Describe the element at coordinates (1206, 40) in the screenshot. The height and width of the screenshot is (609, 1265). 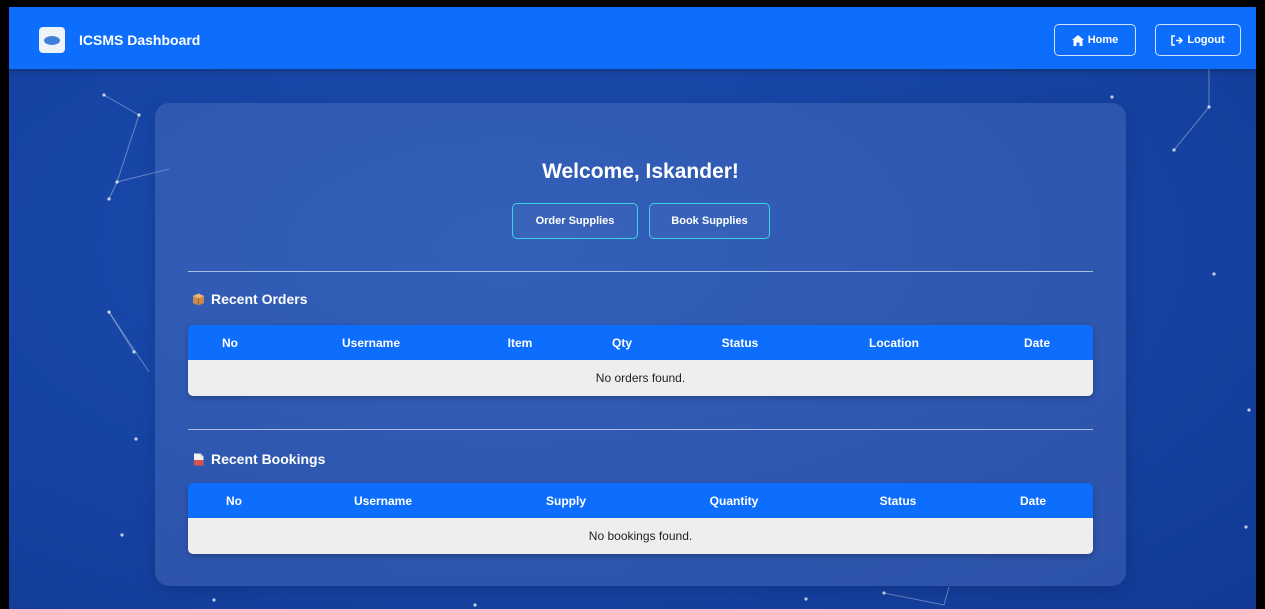
I see `logout-button-label: Logout` at that location.